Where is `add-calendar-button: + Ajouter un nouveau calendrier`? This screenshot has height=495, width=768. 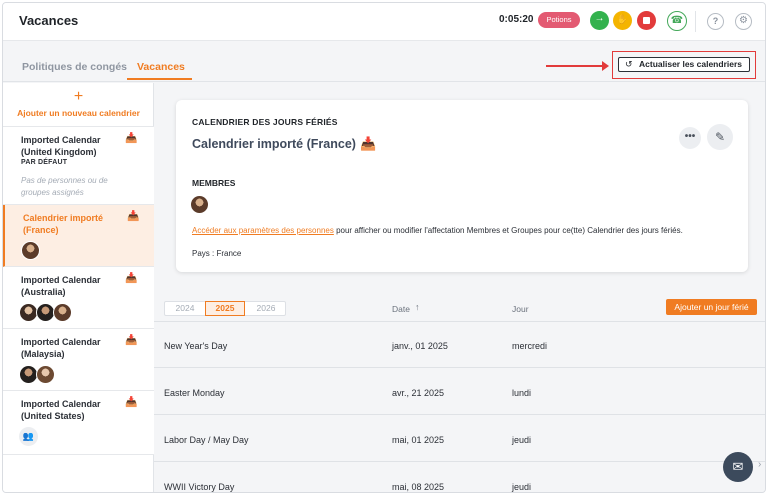 add-calendar-button: + Ajouter un nouveau calendrier is located at coordinates (78, 105).